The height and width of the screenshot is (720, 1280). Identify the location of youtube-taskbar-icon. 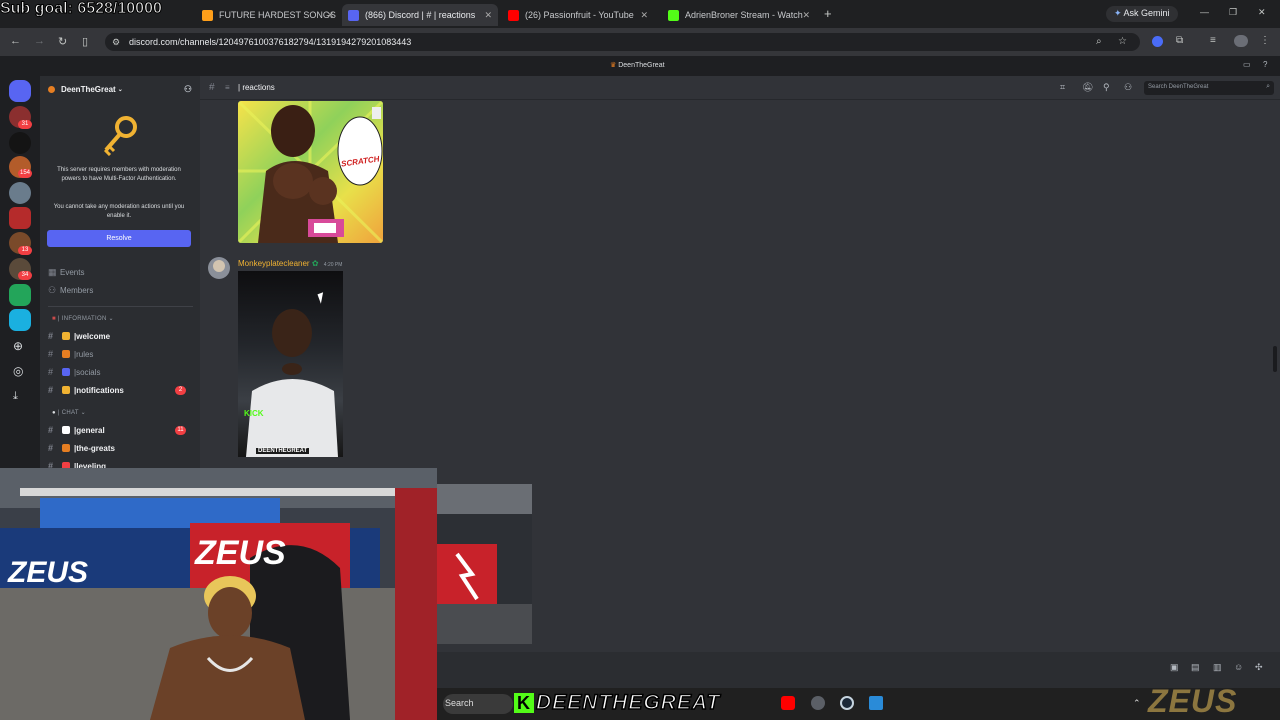
(788, 703).